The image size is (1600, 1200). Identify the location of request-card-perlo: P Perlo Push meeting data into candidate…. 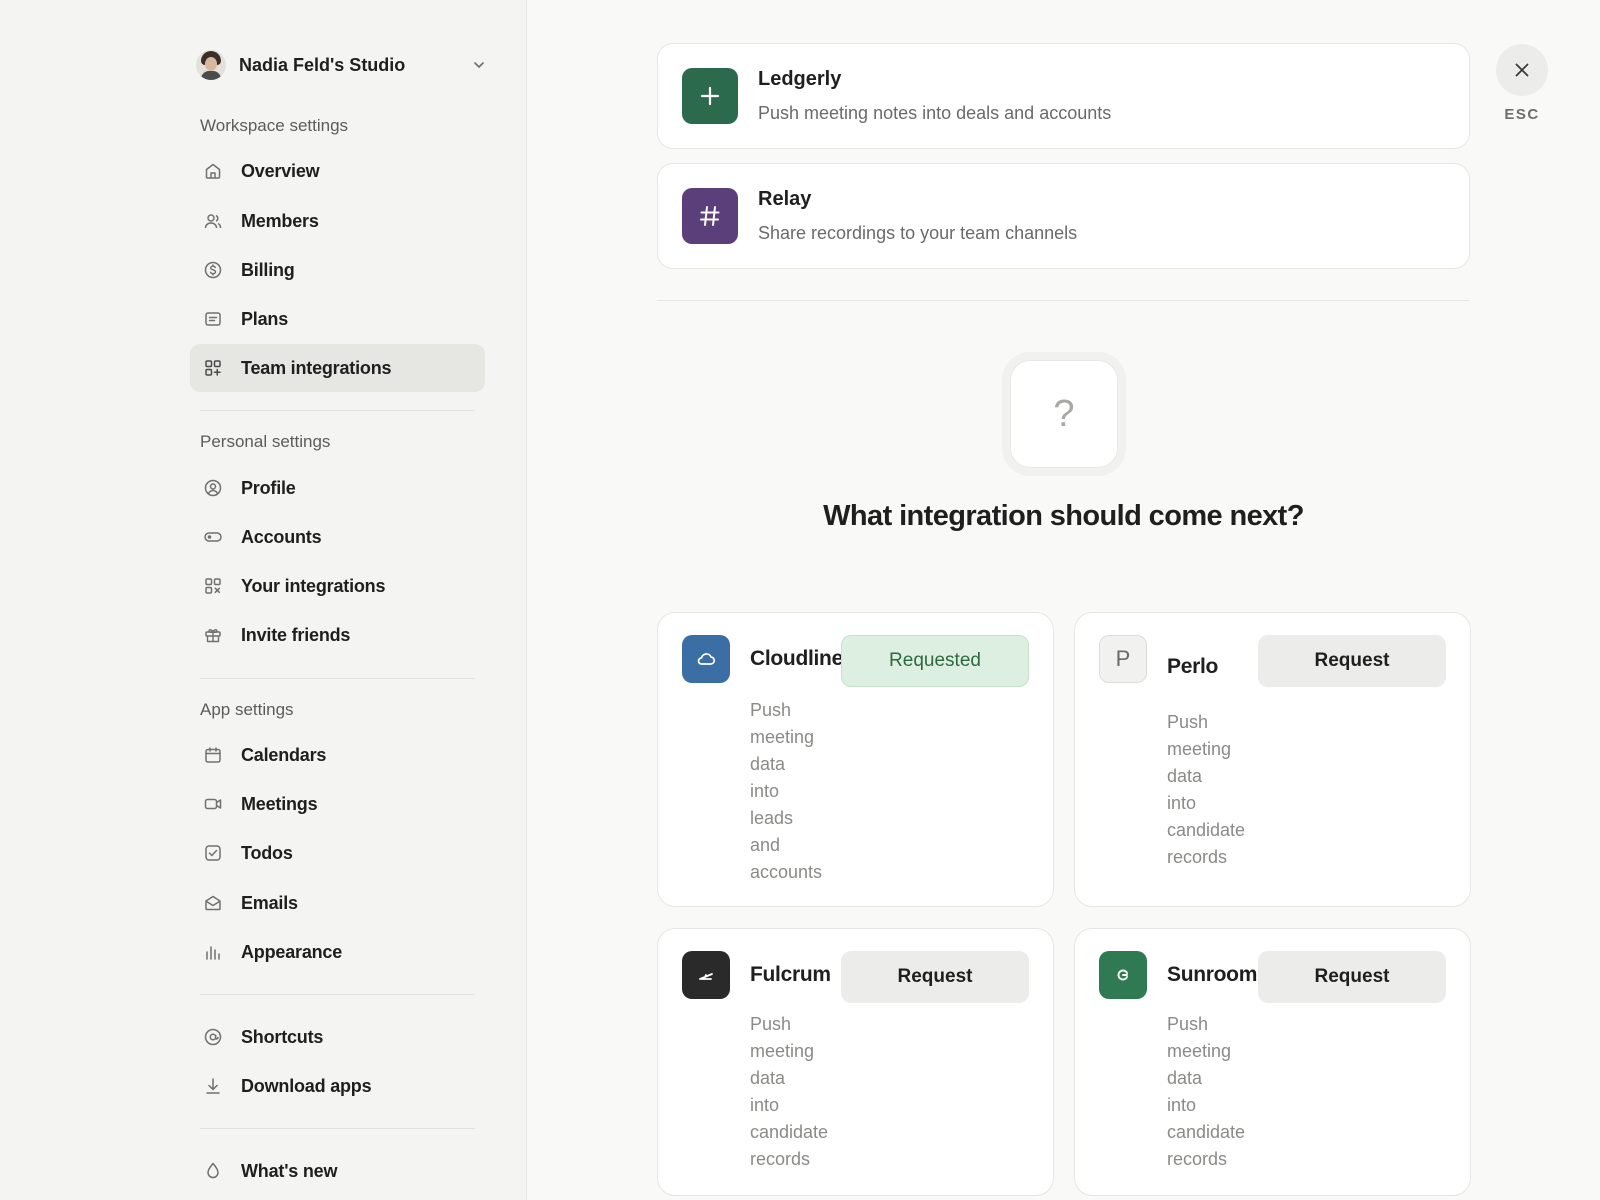
(1272, 759).